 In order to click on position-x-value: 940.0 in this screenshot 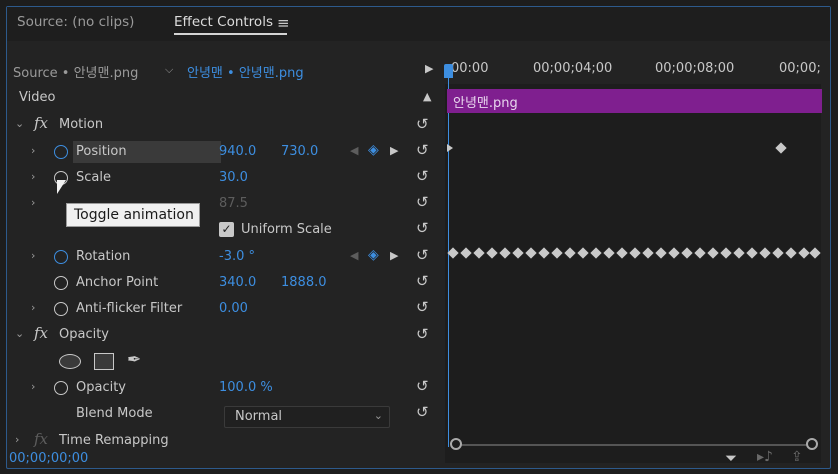, I will do `click(237, 151)`.